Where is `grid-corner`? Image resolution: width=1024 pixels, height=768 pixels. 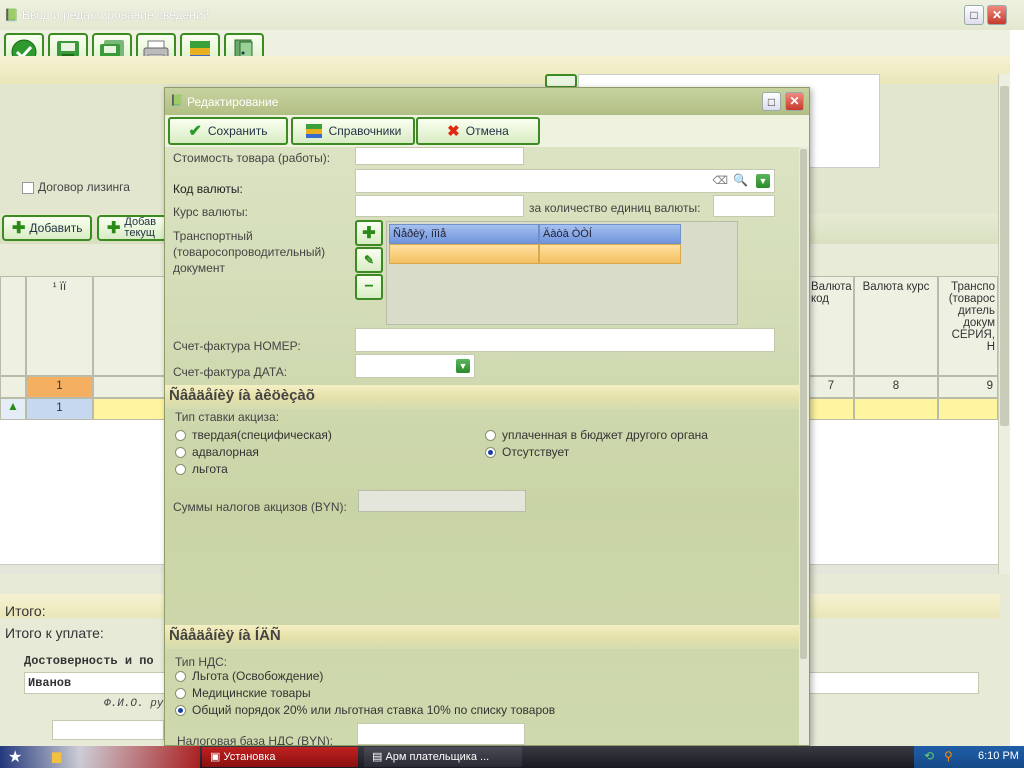
grid-corner is located at coordinates (13, 326).